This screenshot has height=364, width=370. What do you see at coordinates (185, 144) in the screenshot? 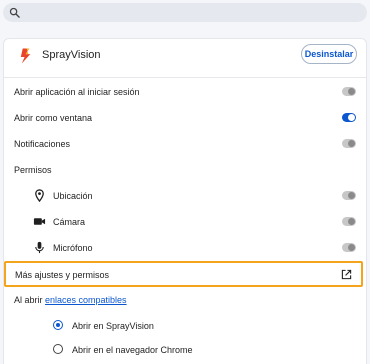
I see `setting-row-notifications: Notificaciones` at bounding box center [185, 144].